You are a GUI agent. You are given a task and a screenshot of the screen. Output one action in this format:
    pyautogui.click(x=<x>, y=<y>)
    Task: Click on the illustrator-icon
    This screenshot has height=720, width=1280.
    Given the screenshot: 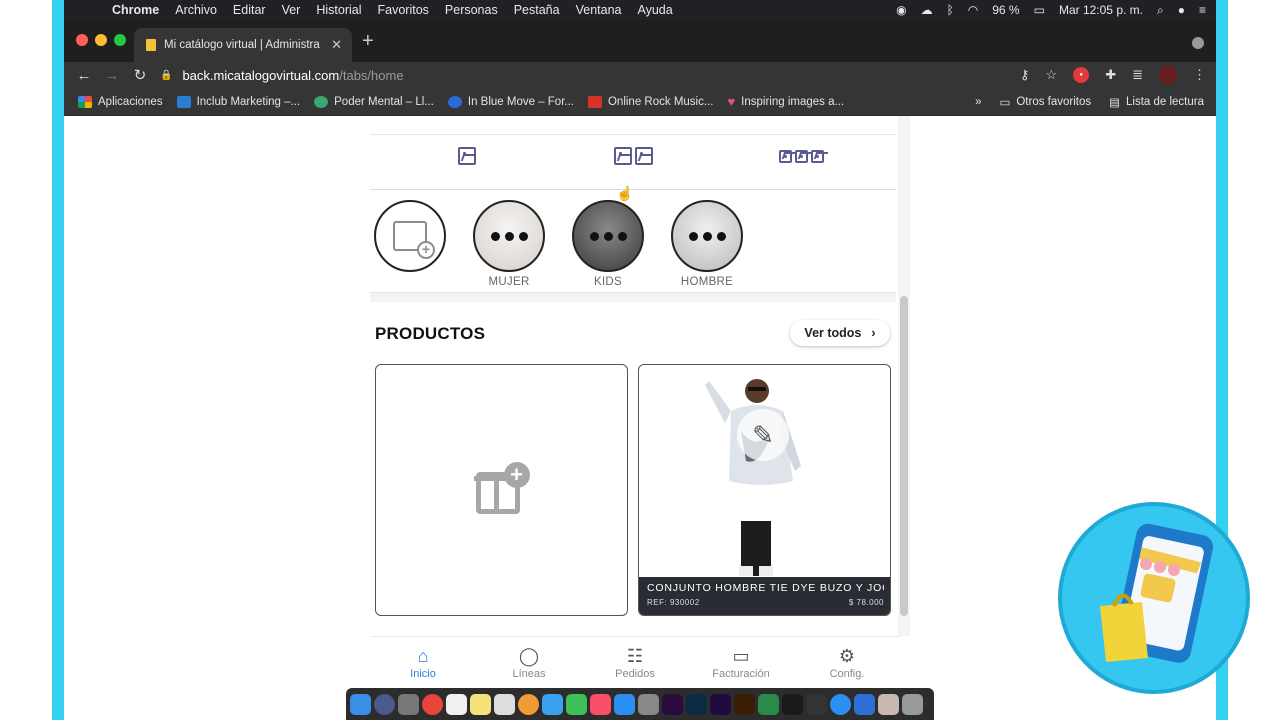 What is the action you would take?
    pyautogui.click(x=744, y=704)
    